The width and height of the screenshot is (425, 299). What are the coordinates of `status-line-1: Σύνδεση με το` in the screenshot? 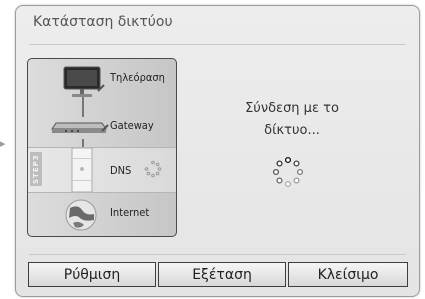 It's located at (292, 108).